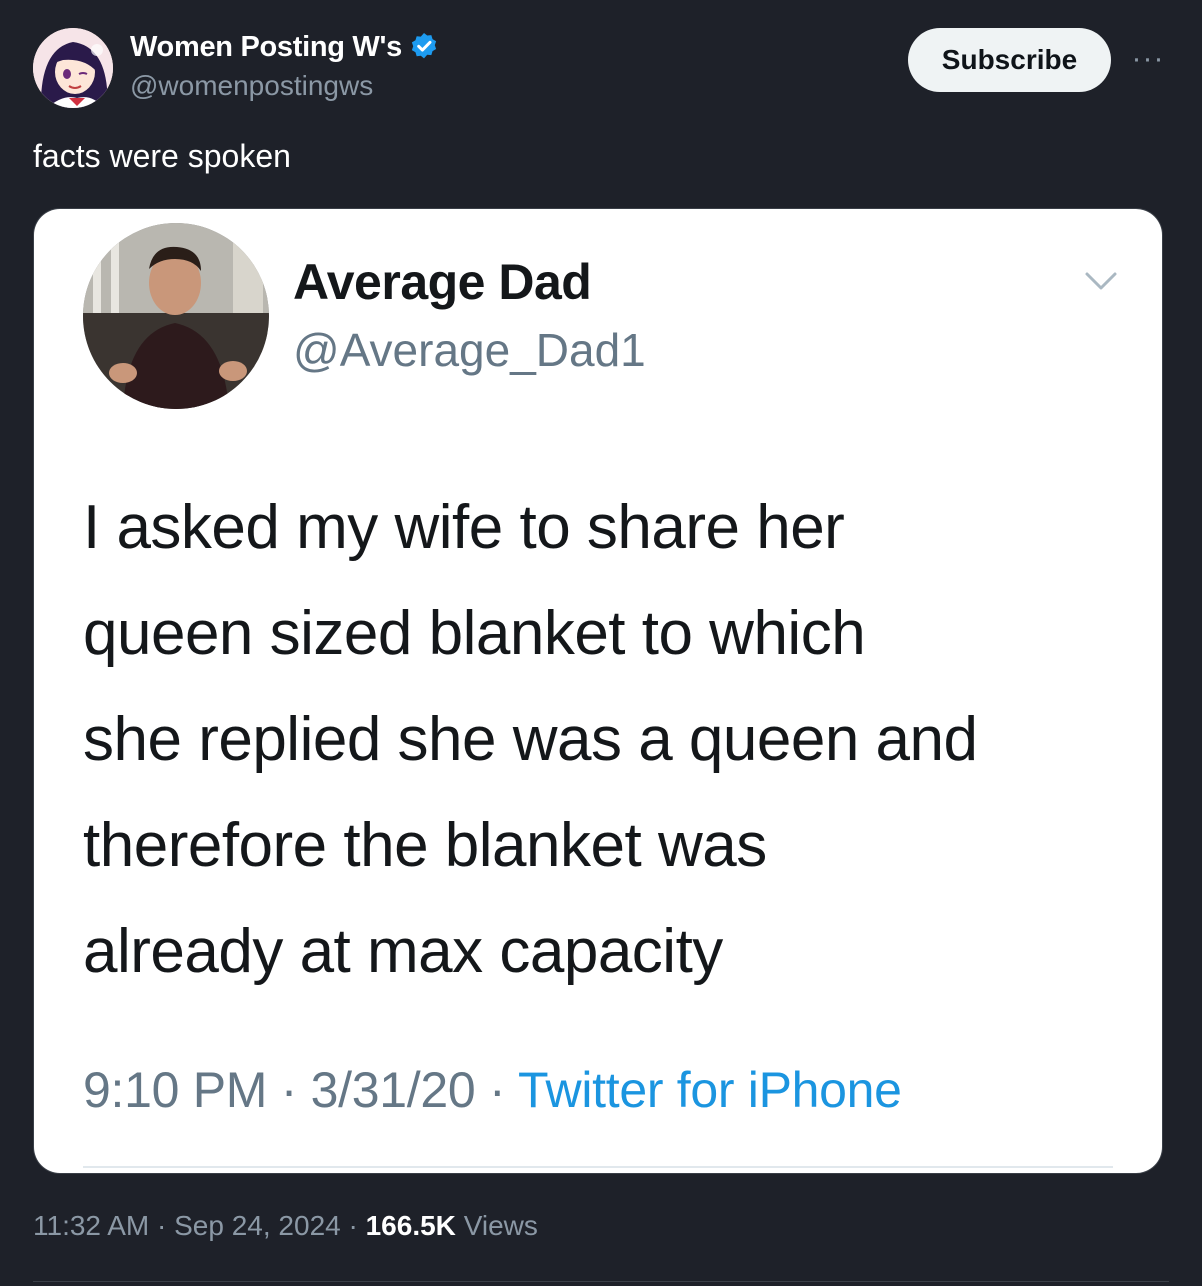 Image resolution: width=1202 pixels, height=1286 pixels. What do you see at coordinates (176, 316) in the screenshot?
I see `embedded-author-avatar` at bounding box center [176, 316].